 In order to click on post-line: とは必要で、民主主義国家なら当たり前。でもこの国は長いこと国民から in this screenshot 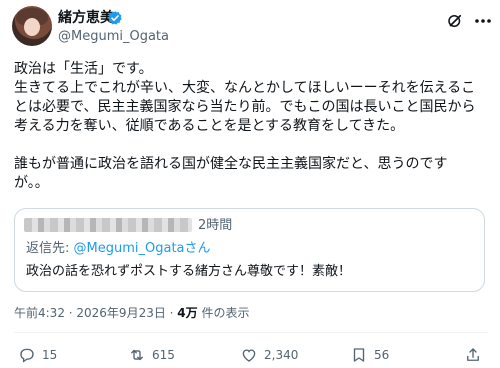, I will do `click(245, 107)`.